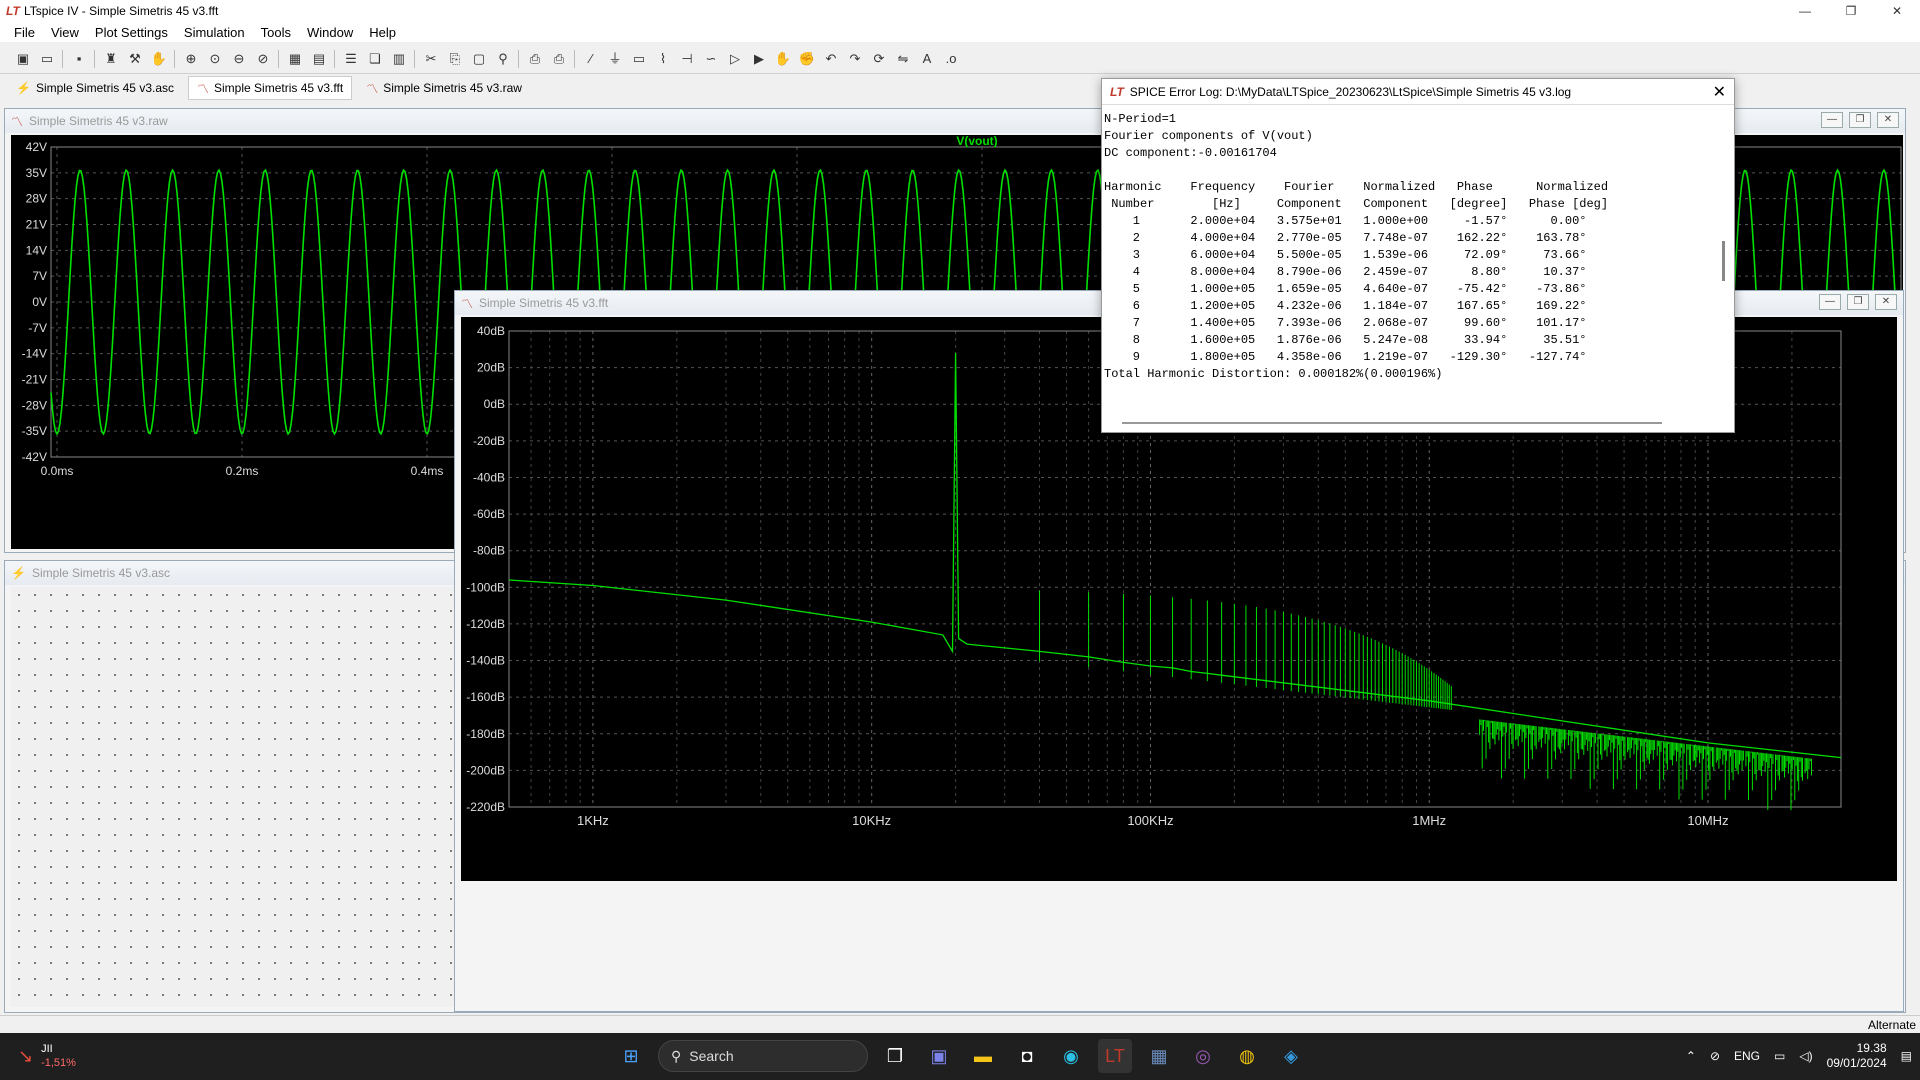  What do you see at coordinates (1691, 1056) in the screenshot?
I see `chevron-up-icon: ⌃` at bounding box center [1691, 1056].